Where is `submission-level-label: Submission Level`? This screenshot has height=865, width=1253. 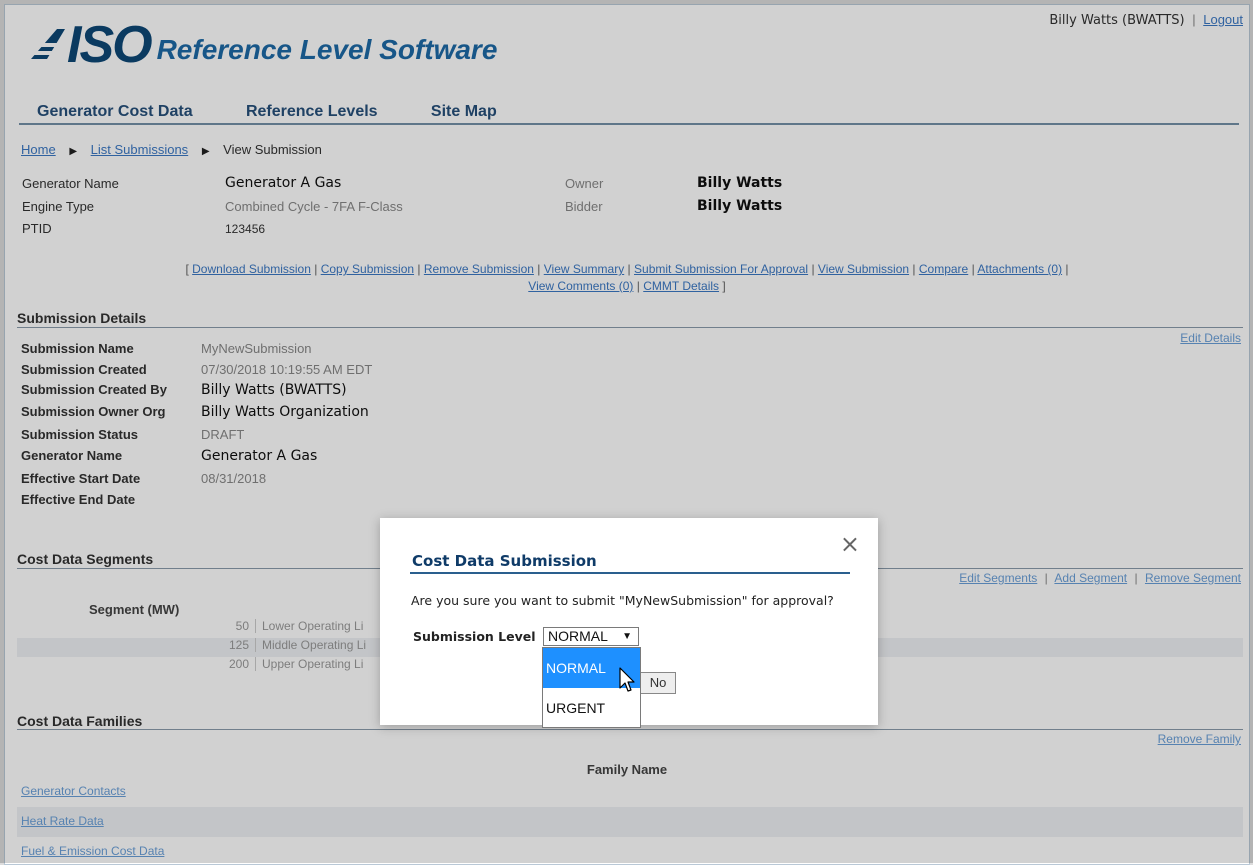
submission-level-label: Submission Level is located at coordinates (474, 636).